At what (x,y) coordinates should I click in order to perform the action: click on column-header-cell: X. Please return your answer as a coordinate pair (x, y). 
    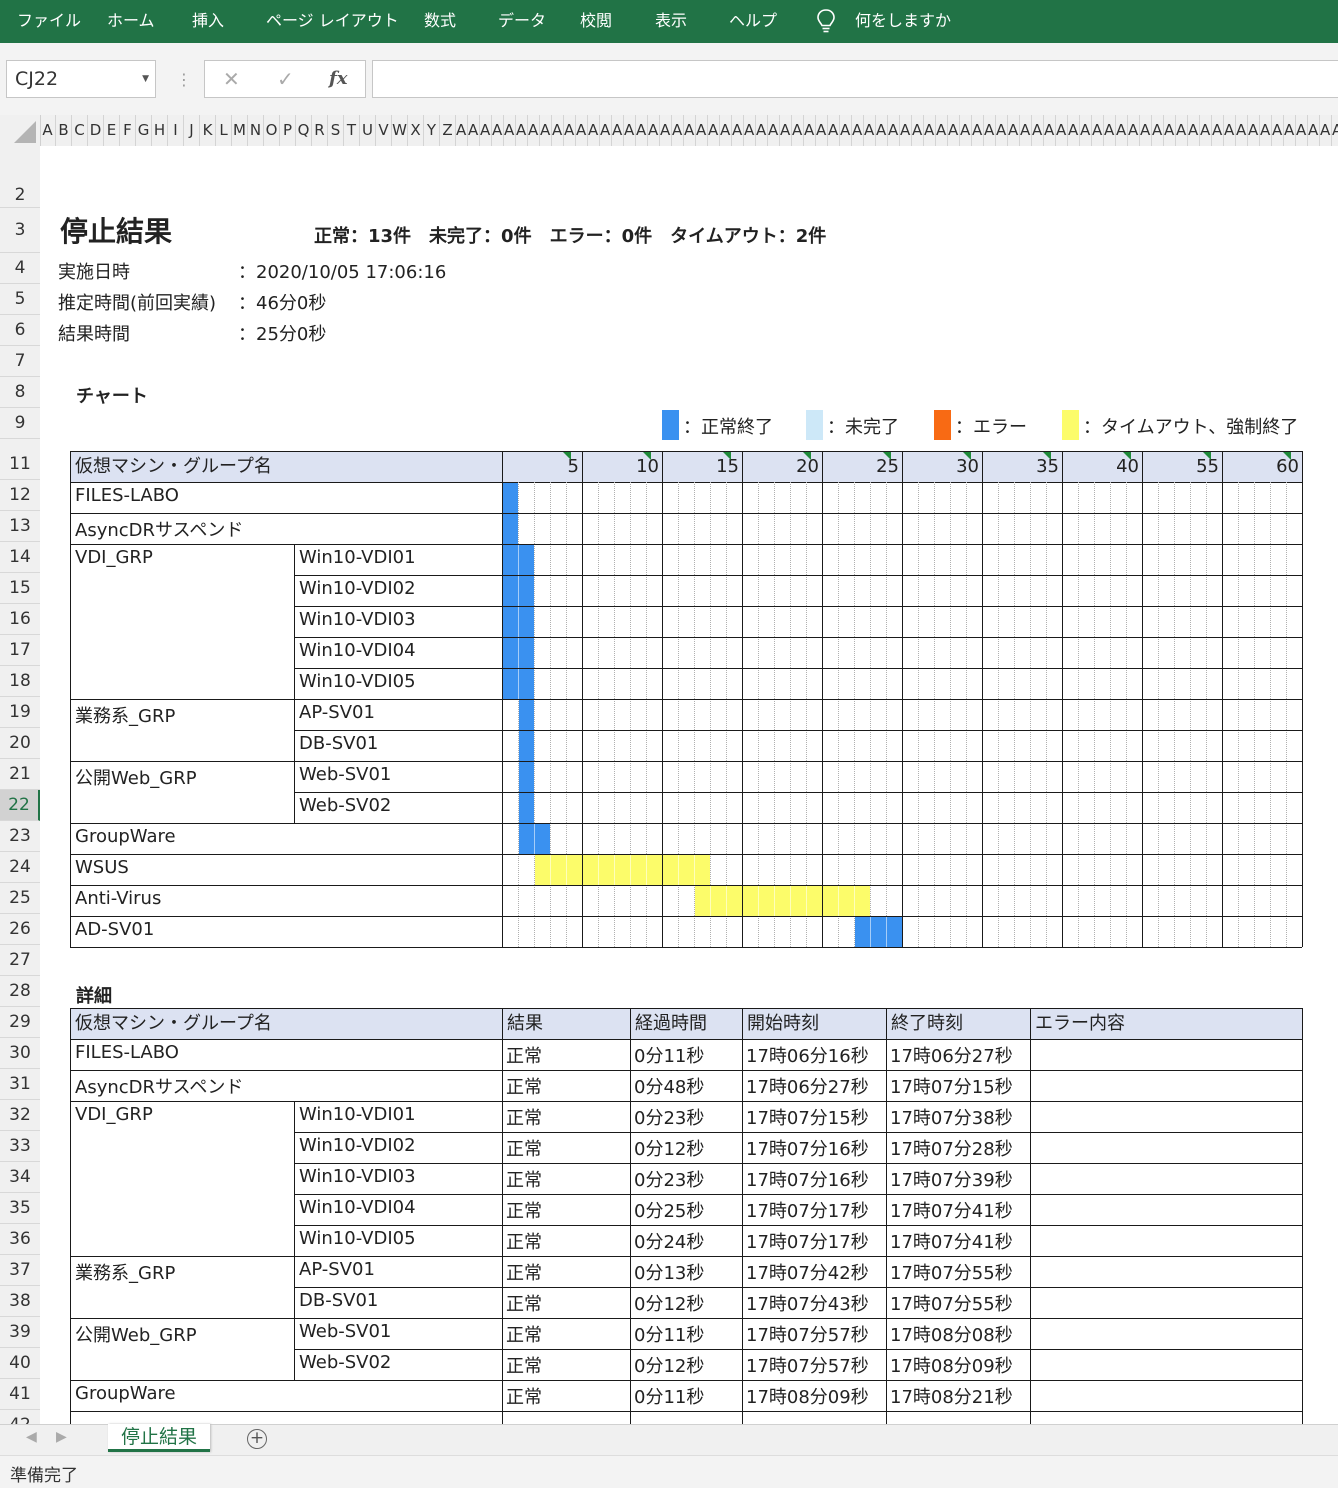
    Looking at the image, I should click on (416, 130).